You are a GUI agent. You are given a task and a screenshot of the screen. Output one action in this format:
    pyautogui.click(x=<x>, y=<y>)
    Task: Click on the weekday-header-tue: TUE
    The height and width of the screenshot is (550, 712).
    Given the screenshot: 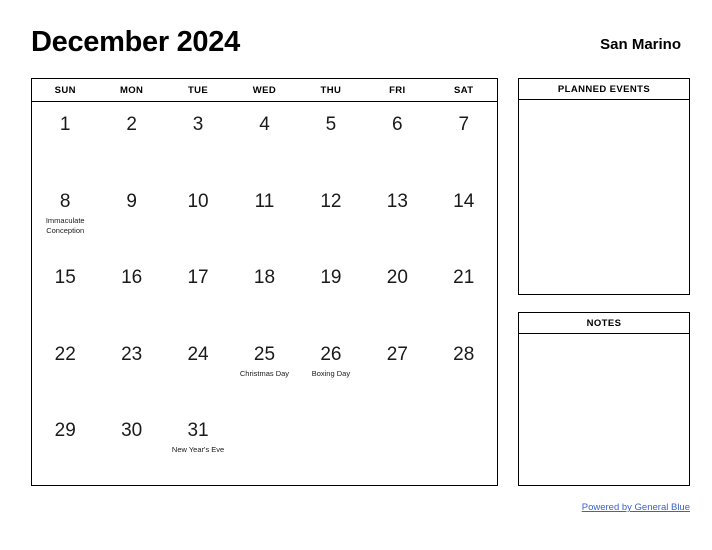 What is the action you would take?
    pyautogui.click(x=198, y=90)
    